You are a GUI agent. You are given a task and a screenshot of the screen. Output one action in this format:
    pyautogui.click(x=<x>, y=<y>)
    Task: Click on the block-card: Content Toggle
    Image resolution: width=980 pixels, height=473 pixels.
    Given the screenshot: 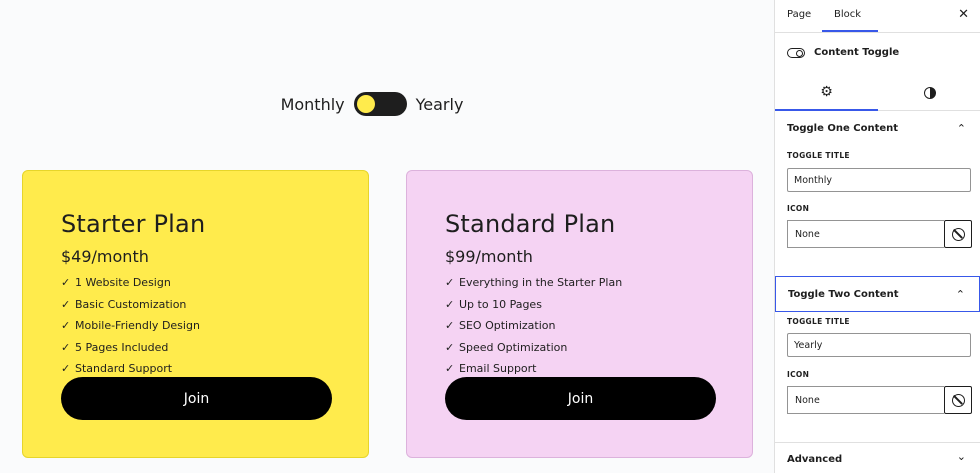 What is the action you would take?
    pyautogui.click(x=877, y=54)
    